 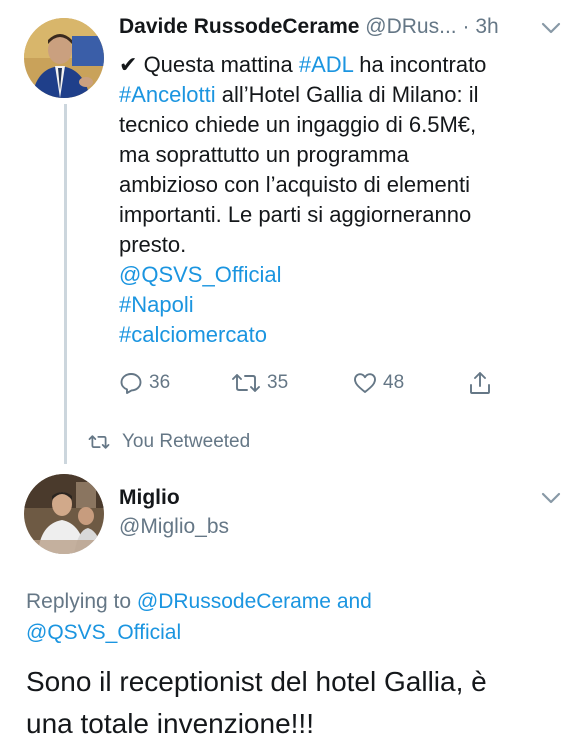 I want to click on reply-action: 36, so click(x=144, y=383).